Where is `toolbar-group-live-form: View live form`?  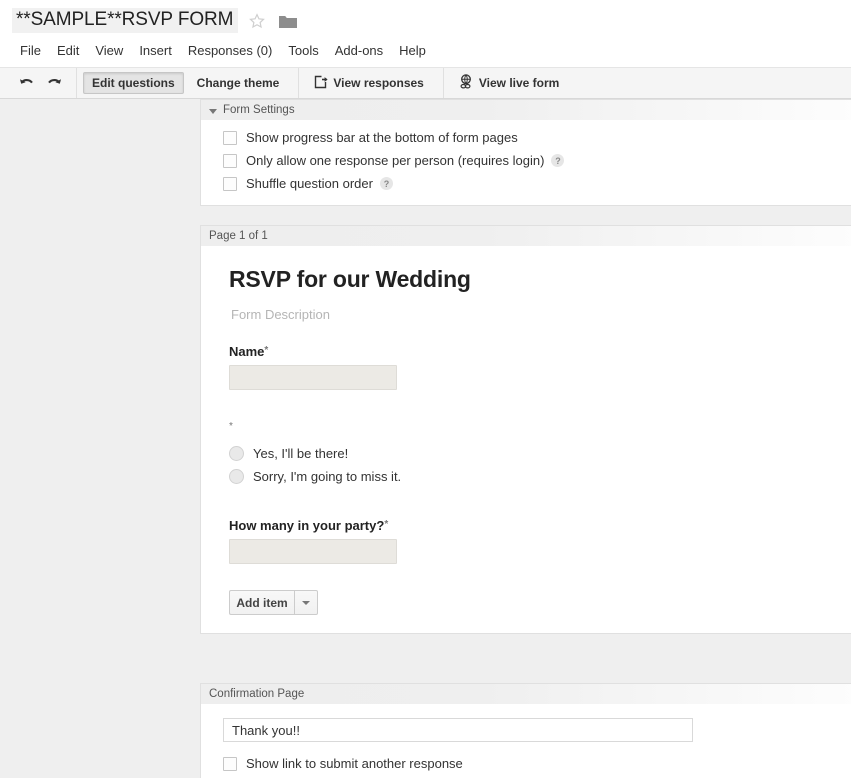
toolbar-group-live-form: View live form is located at coordinates (511, 83).